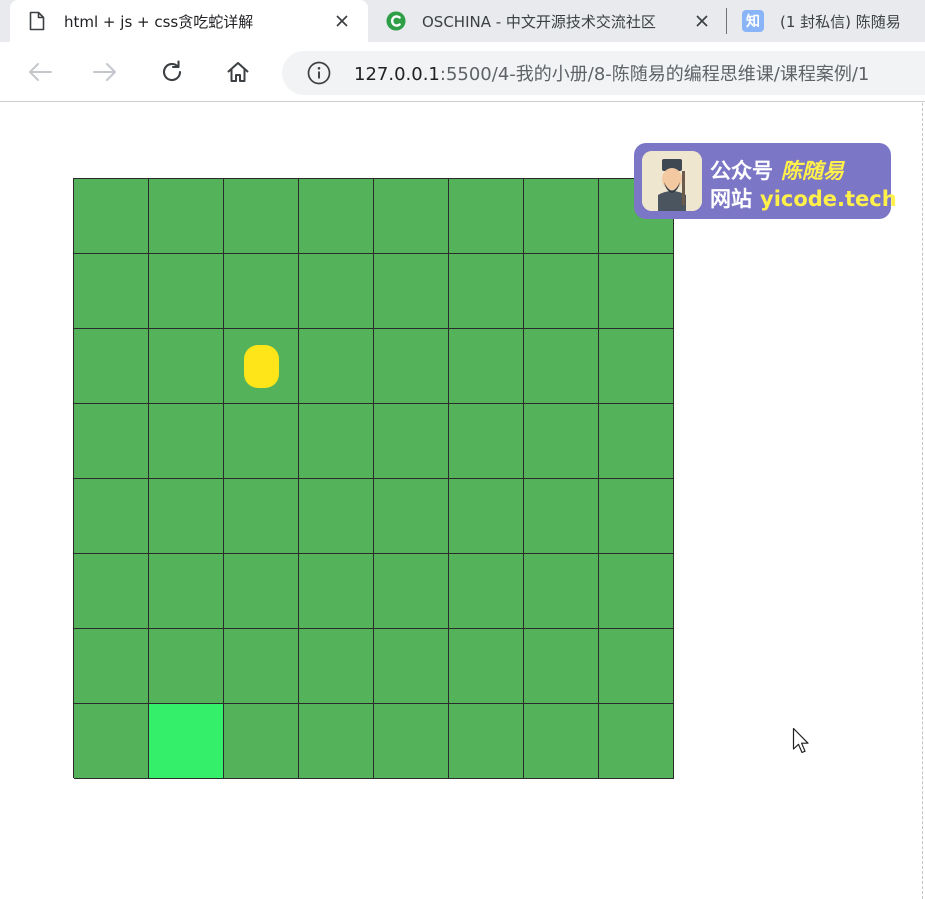  What do you see at coordinates (731, 199) in the screenshot?
I see `site-label: 网站` at bounding box center [731, 199].